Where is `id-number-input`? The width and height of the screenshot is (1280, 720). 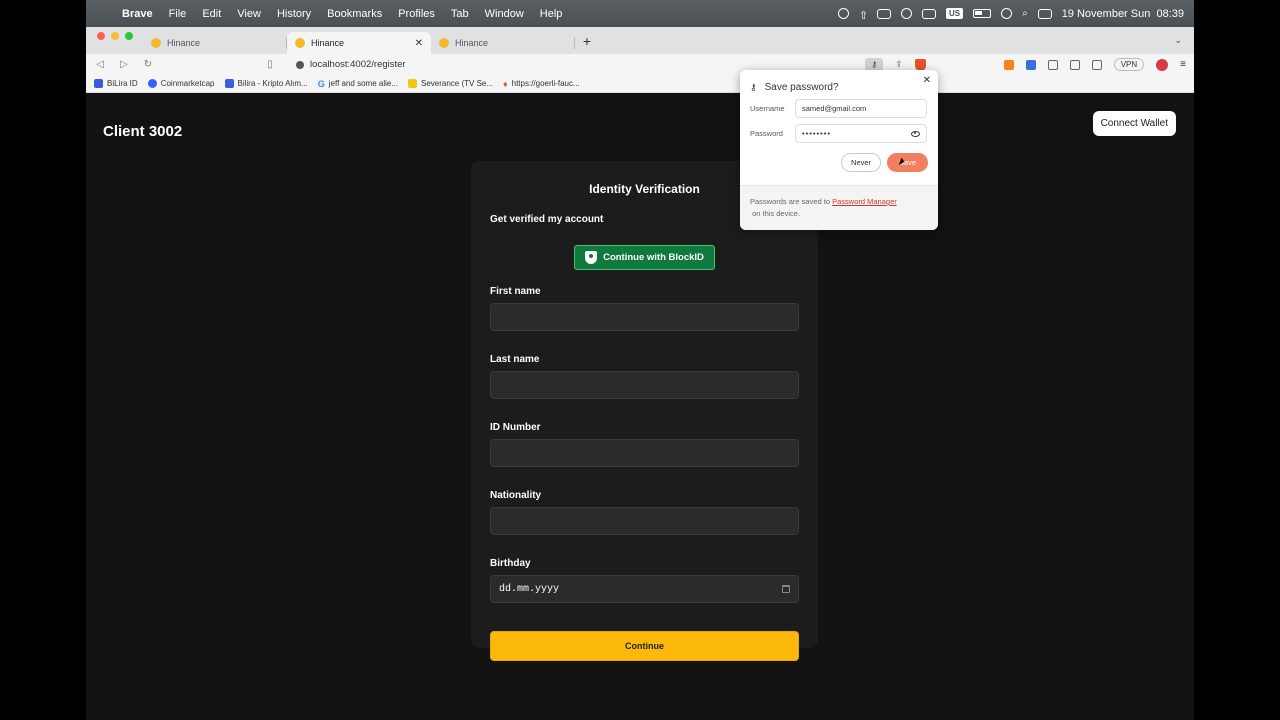 id-number-input is located at coordinates (644, 453).